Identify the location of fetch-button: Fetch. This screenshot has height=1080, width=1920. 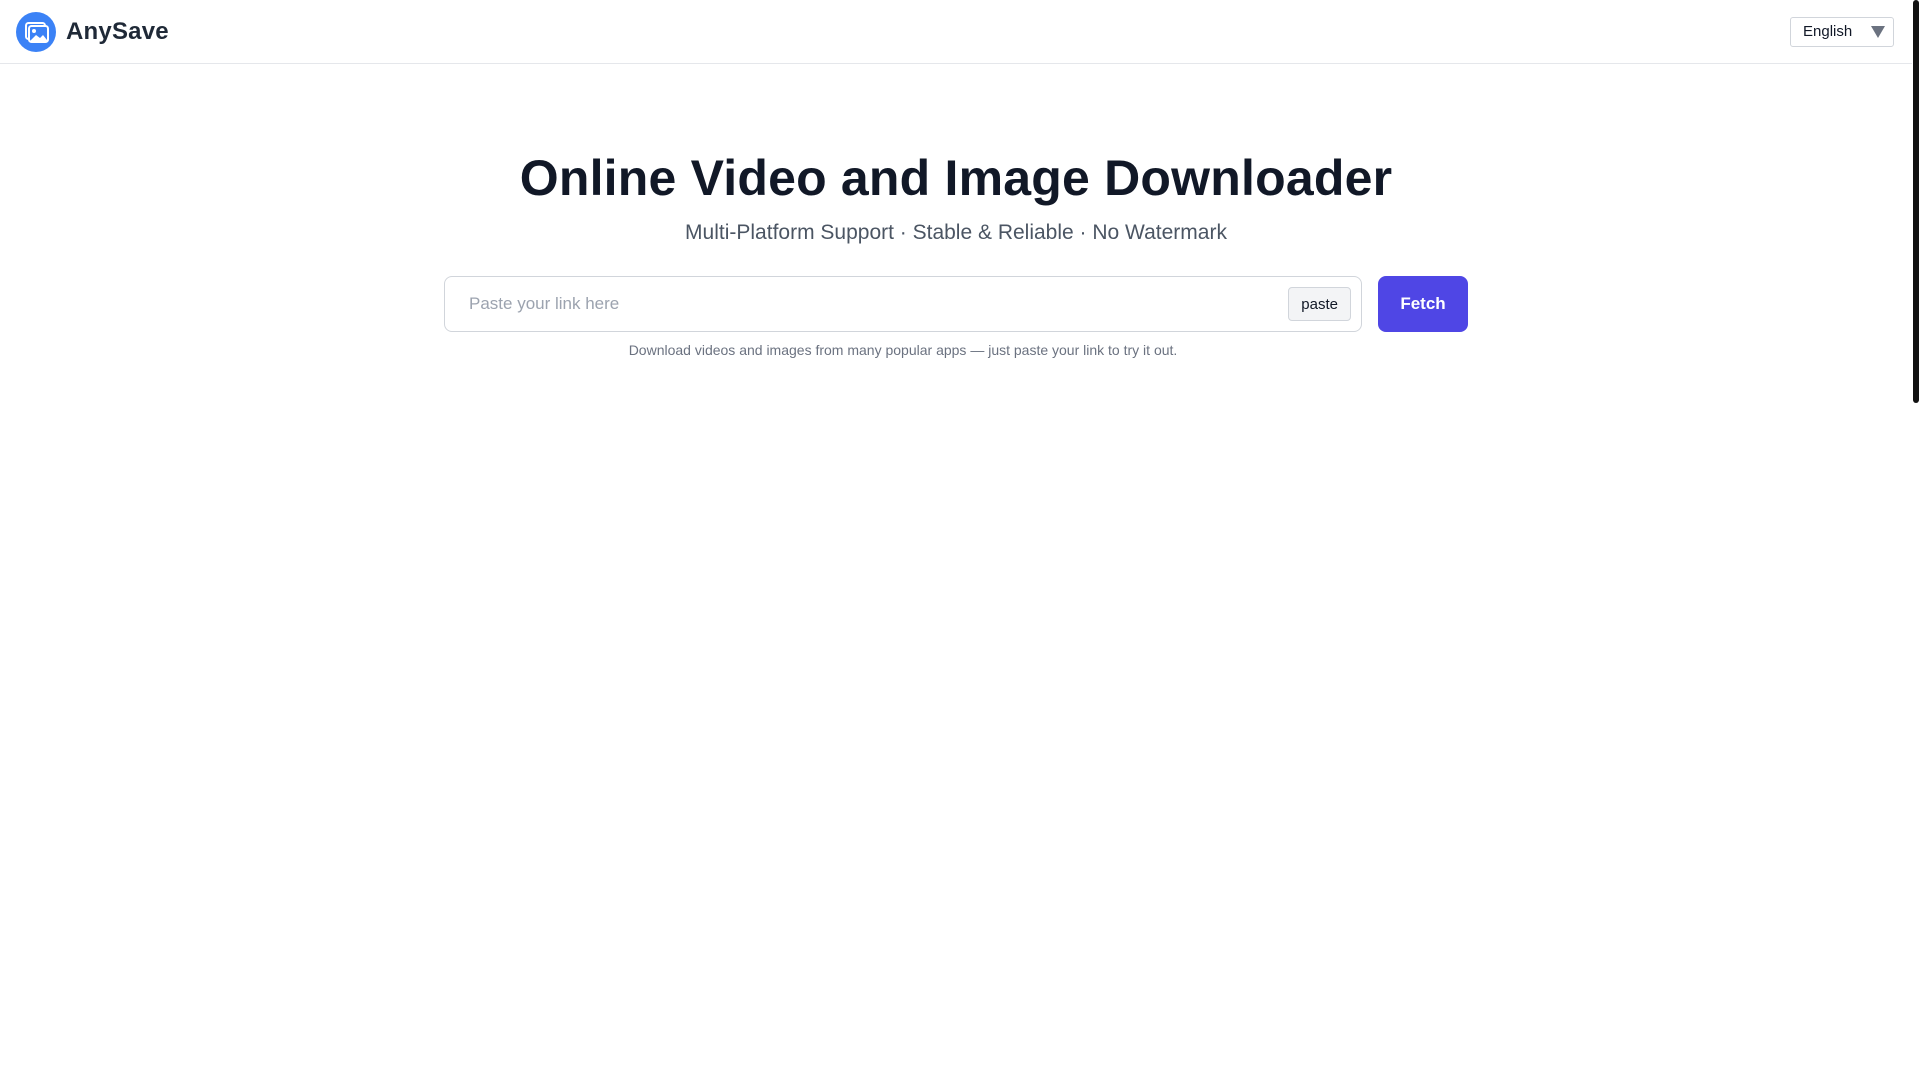
(1423, 304).